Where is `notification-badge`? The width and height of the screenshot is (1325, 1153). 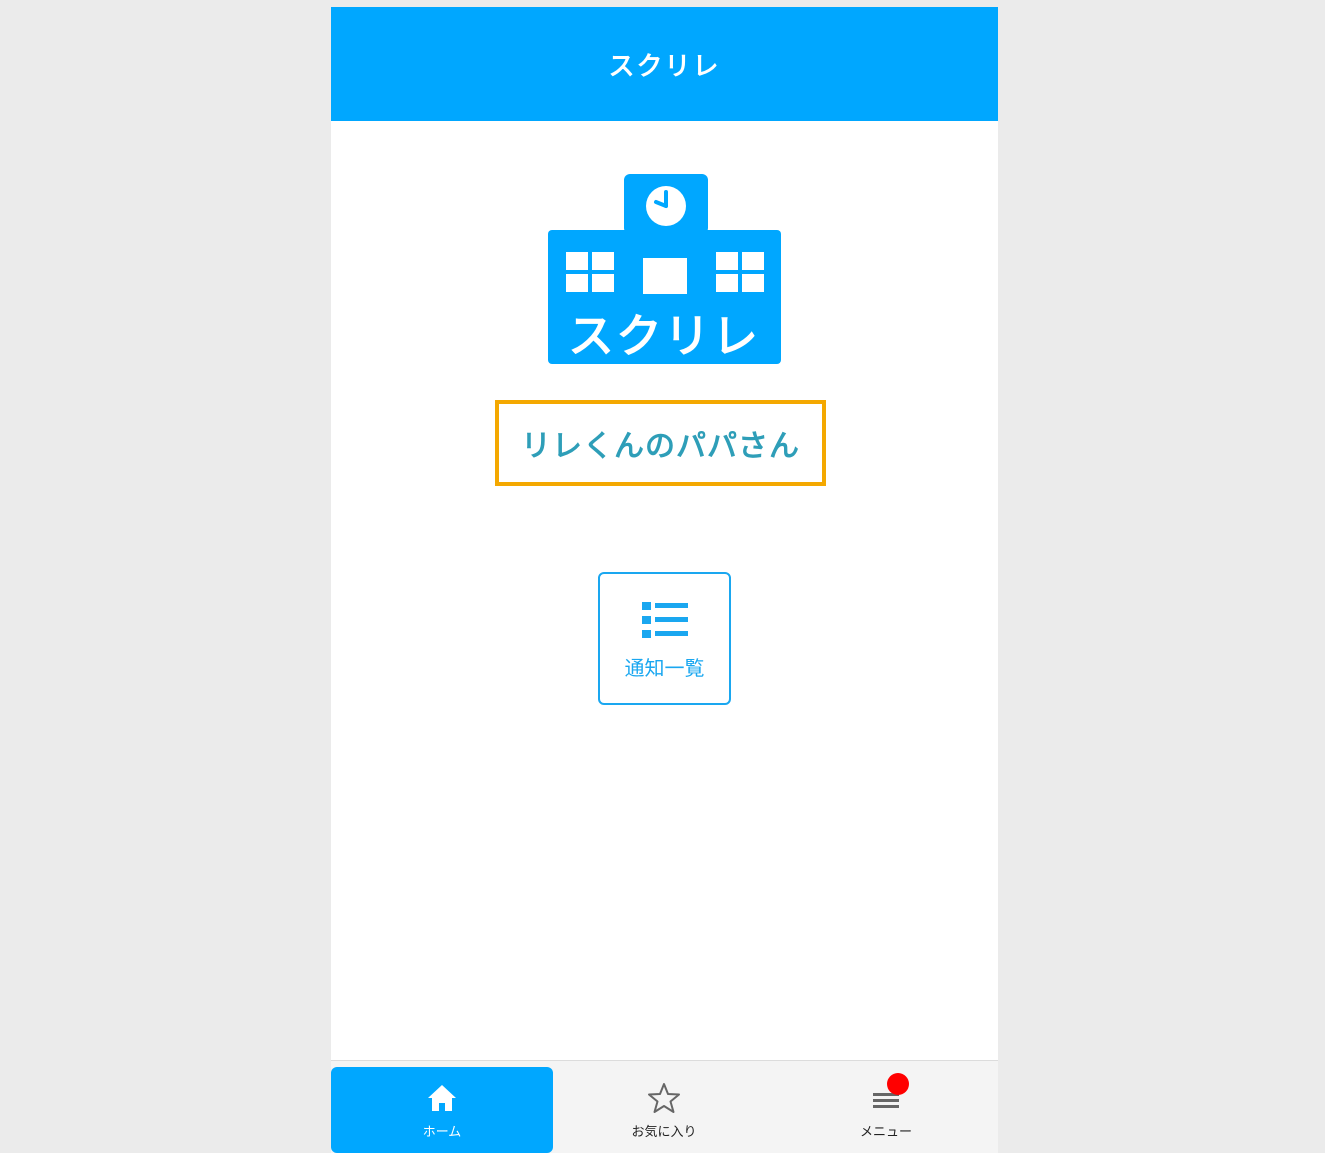
notification-badge is located at coordinates (898, 1083).